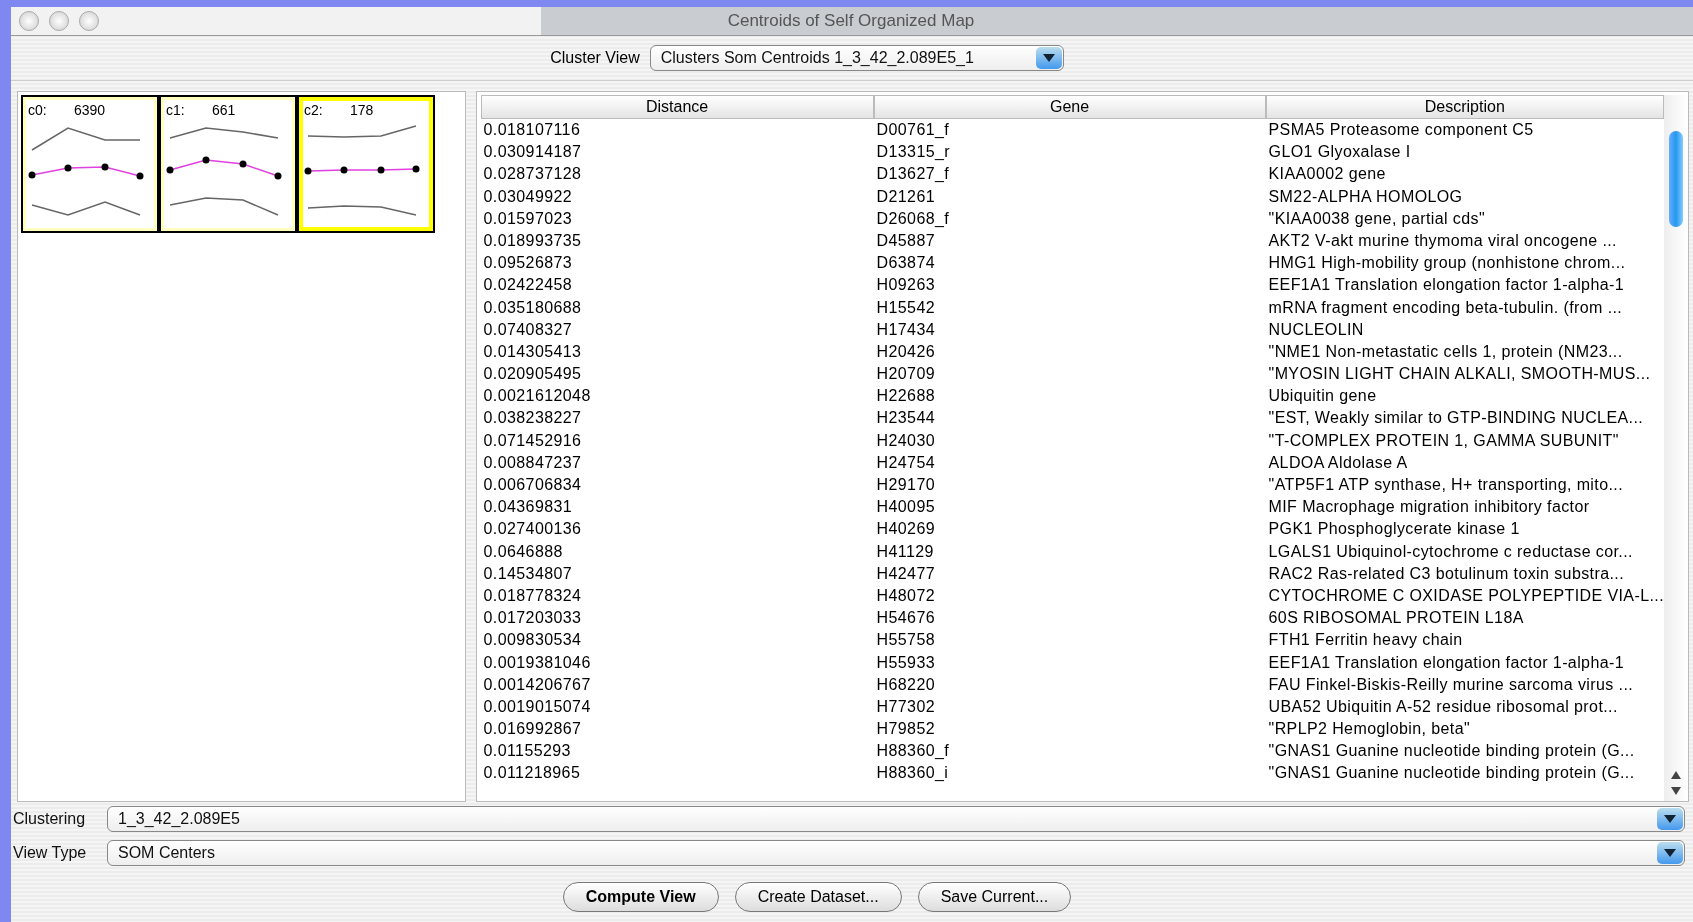 The height and width of the screenshot is (922, 1693). Describe the element at coordinates (532, 418) in the screenshot. I see `table-cell-text: 0.038238227` at that location.